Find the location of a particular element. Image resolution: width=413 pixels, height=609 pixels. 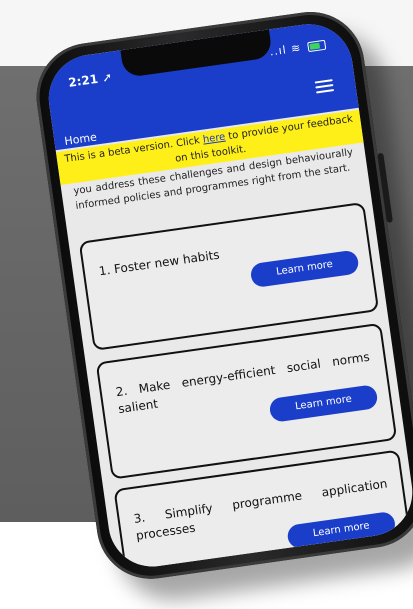

location-arrow-icon: ➚ is located at coordinates (107, 77).